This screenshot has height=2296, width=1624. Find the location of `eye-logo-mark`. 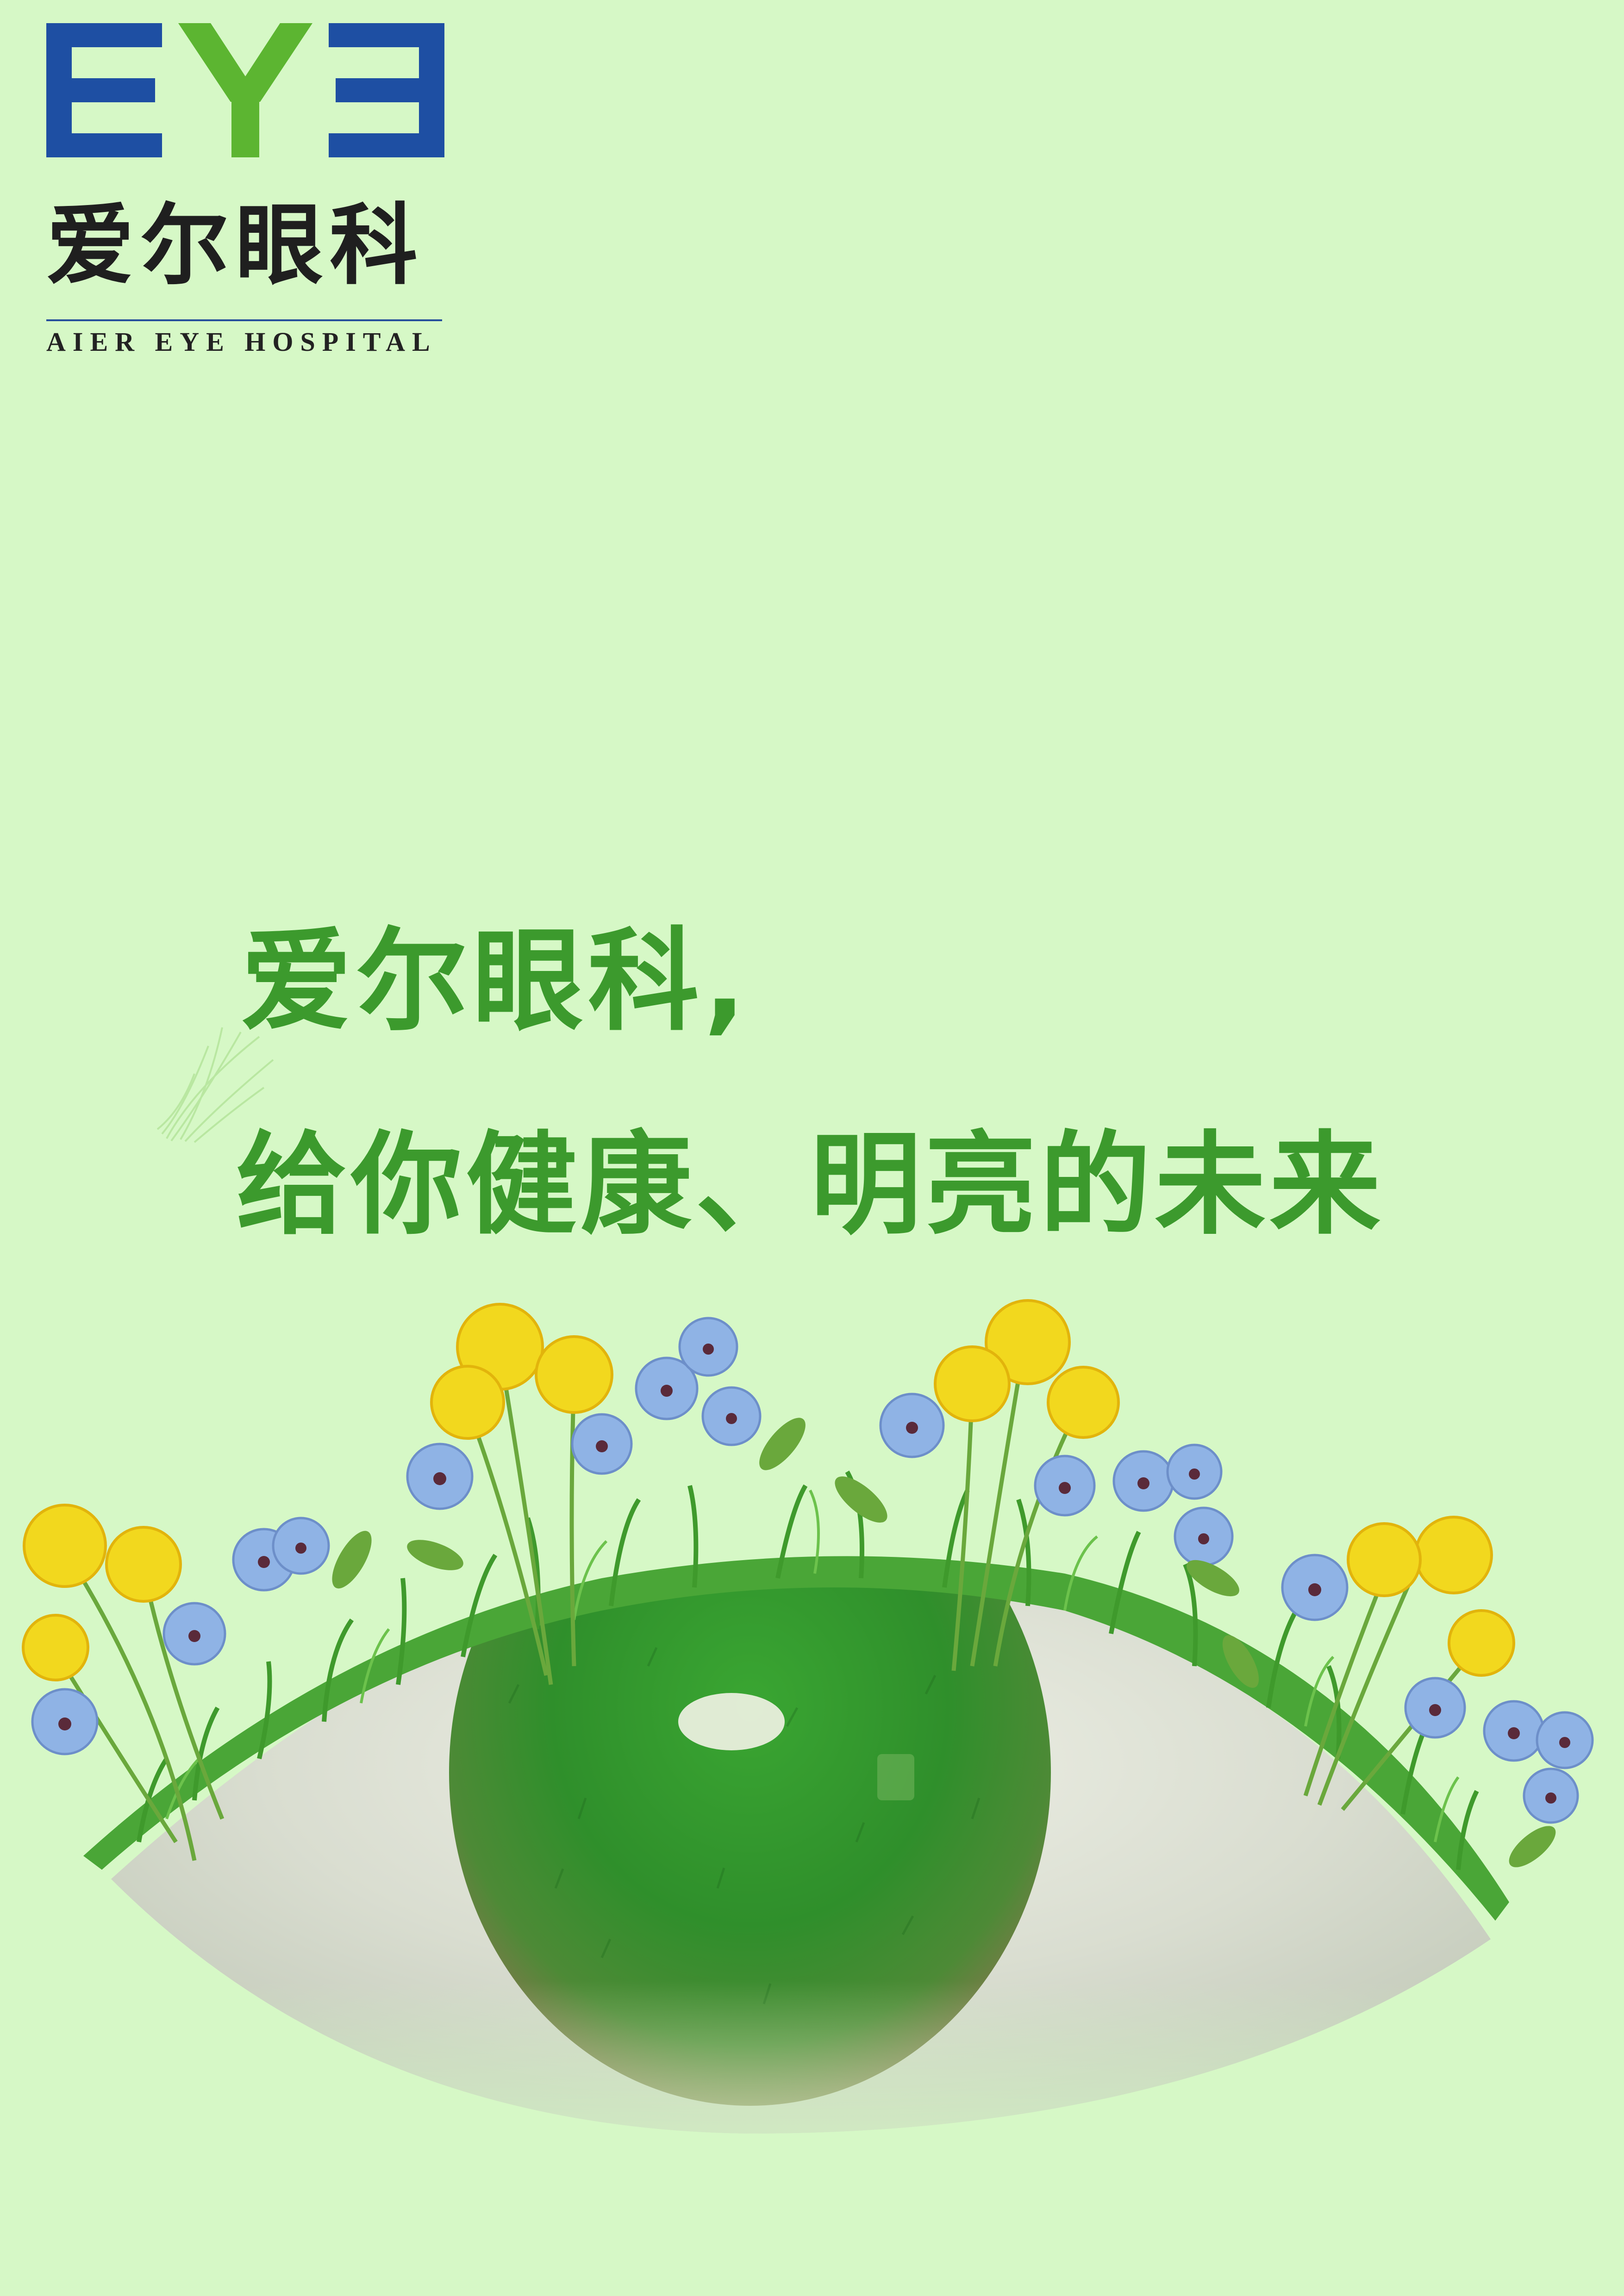

eye-logo-mark is located at coordinates (245, 90).